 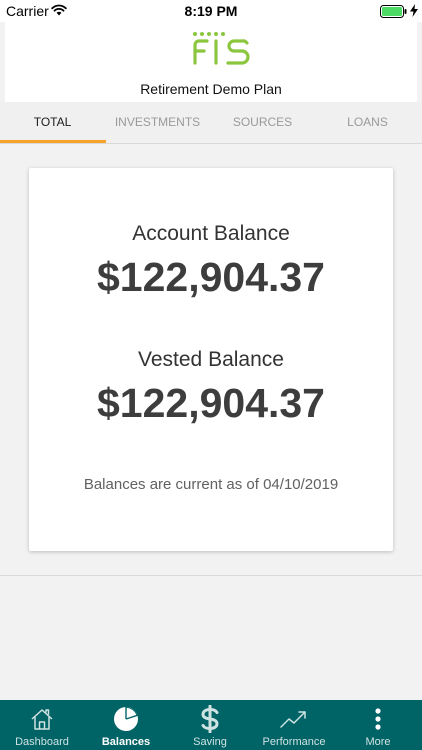 What do you see at coordinates (367, 123) in the screenshot?
I see `tab-loans: LOANS` at bounding box center [367, 123].